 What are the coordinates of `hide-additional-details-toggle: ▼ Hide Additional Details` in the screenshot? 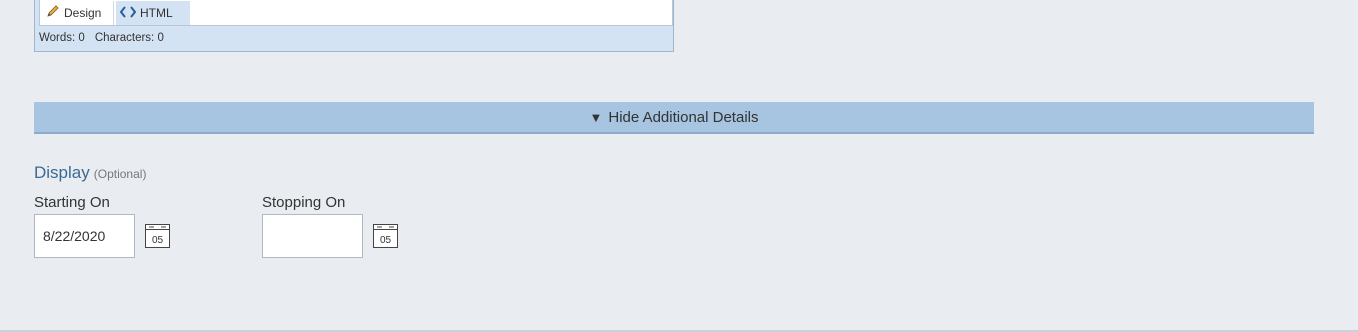 It's located at (674, 118).